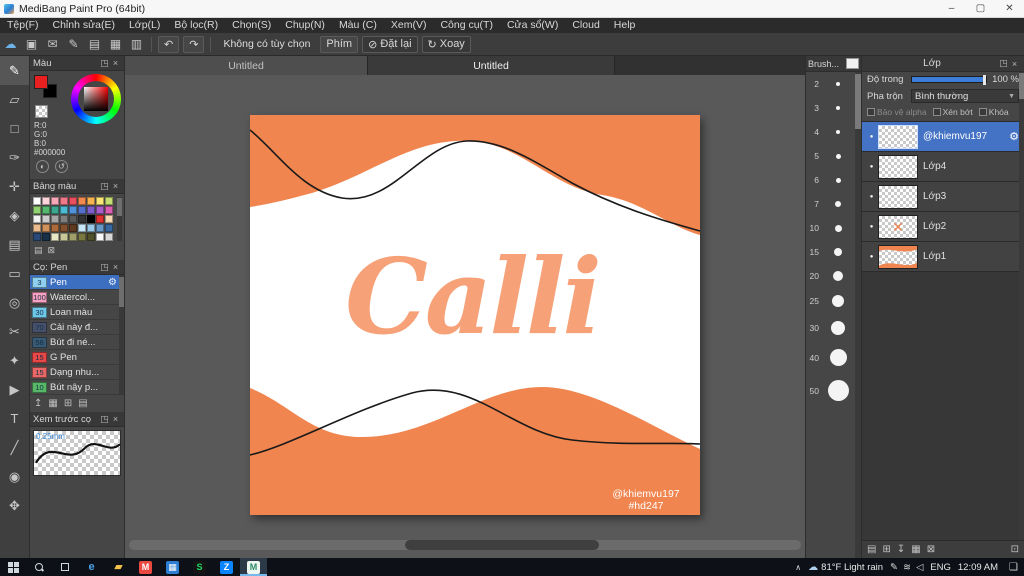 This screenshot has height=576, width=1024. What do you see at coordinates (38, 250) in the screenshot?
I see `add-color-icon: ▤` at bounding box center [38, 250].